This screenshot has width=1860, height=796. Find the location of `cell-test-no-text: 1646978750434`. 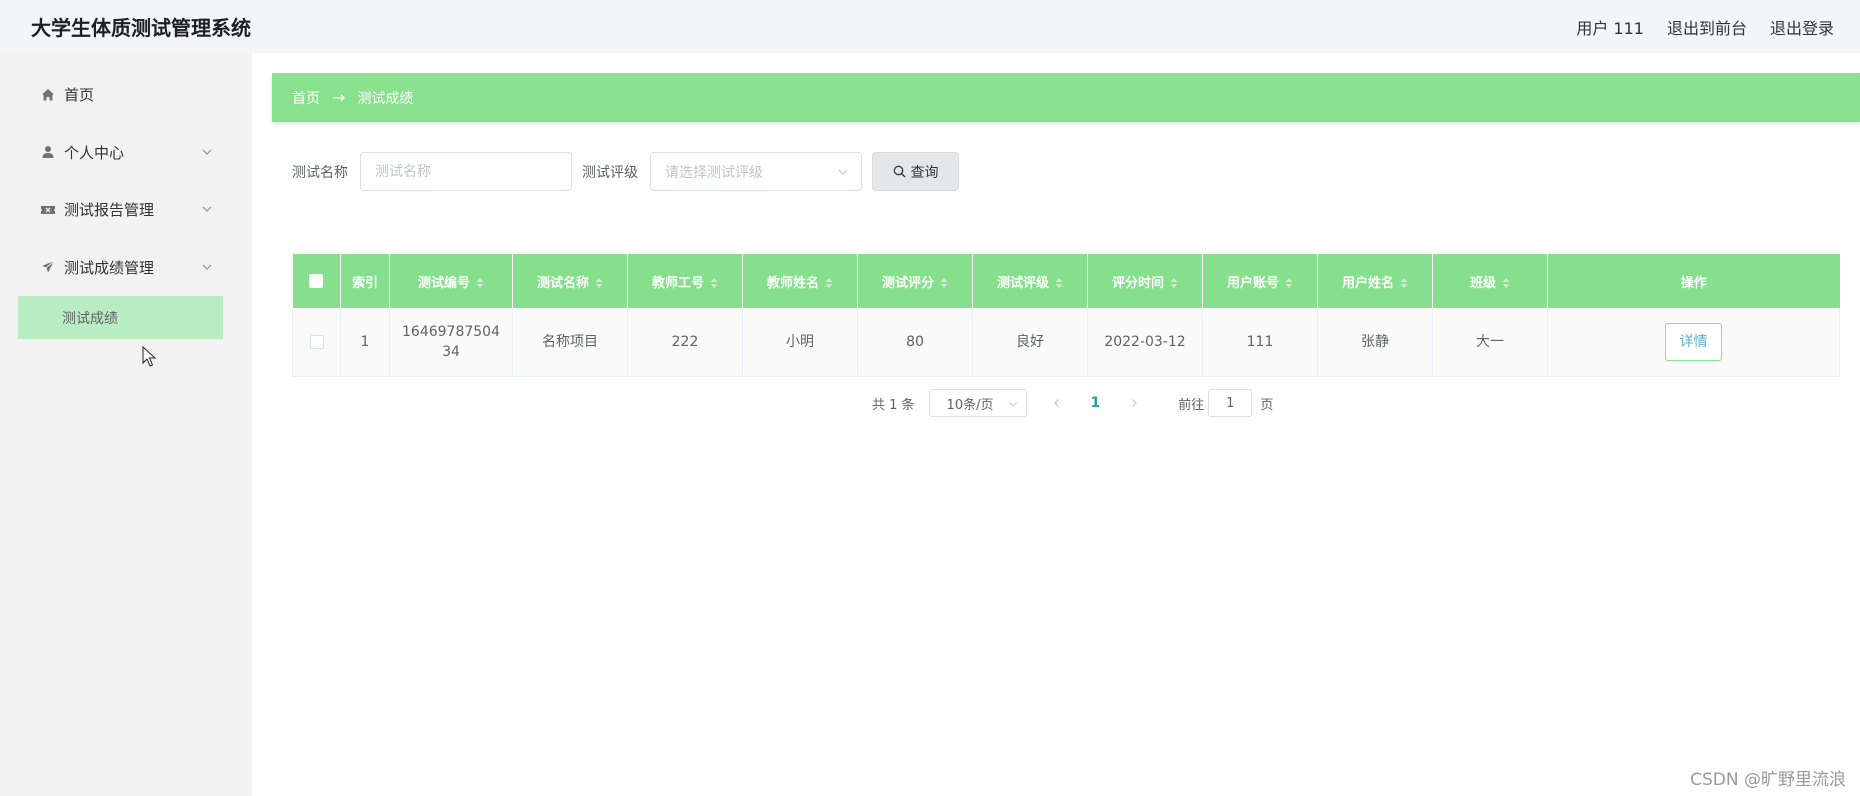

cell-test-no-text: 1646978750434 is located at coordinates (451, 341).